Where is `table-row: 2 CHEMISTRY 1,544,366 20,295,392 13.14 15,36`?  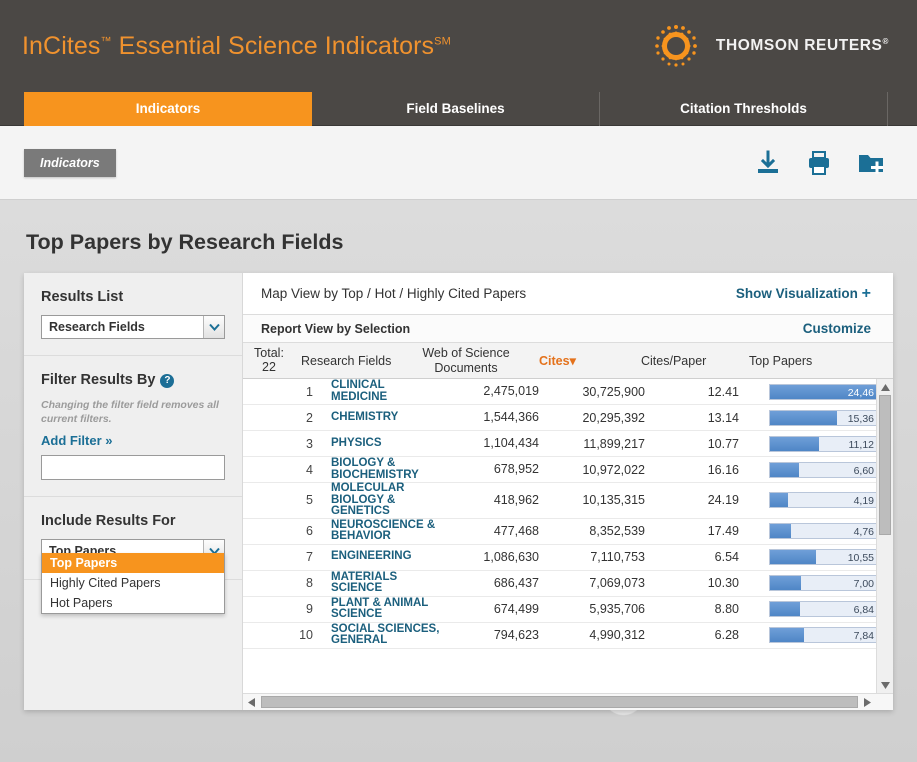 table-row: 2 CHEMISTRY 1,544,366 20,295,392 13.14 15,36 is located at coordinates (568, 418).